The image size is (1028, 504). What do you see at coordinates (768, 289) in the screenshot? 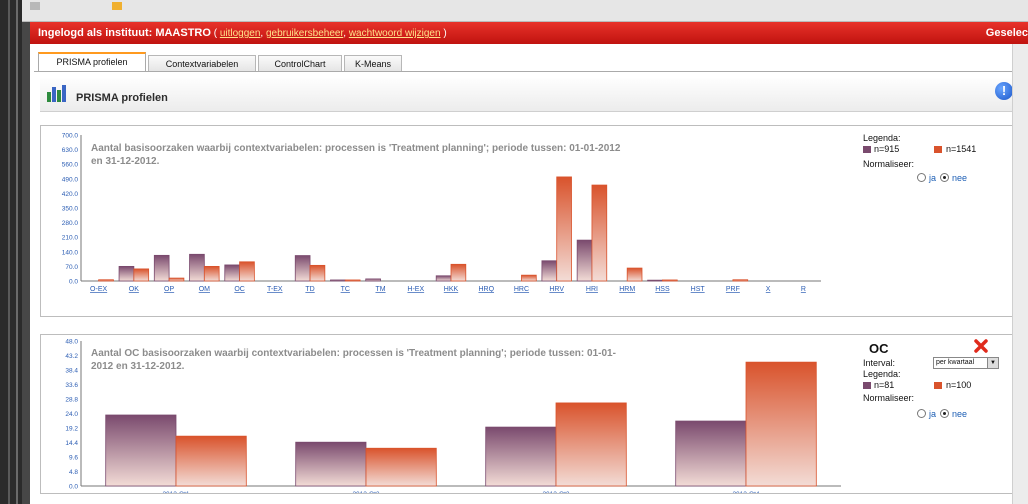
I see `x-category-label: X` at bounding box center [768, 289].